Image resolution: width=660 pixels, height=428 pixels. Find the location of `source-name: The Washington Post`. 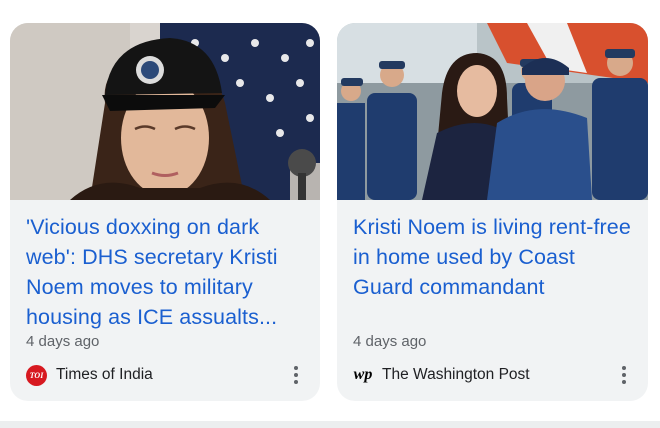

source-name: The Washington Post is located at coordinates (456, 374).